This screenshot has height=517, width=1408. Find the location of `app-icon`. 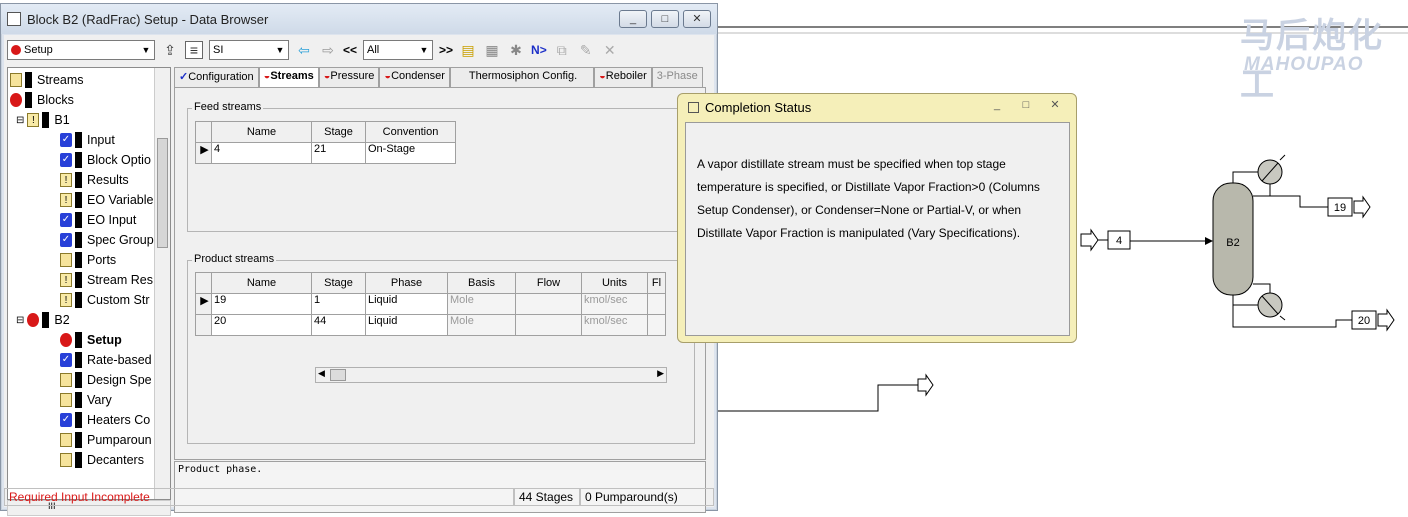

app-icon is located at coordinates (14, 19).